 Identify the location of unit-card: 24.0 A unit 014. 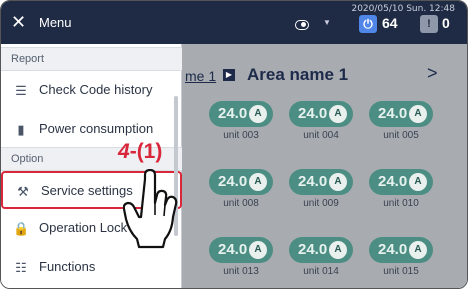
(324, 257).